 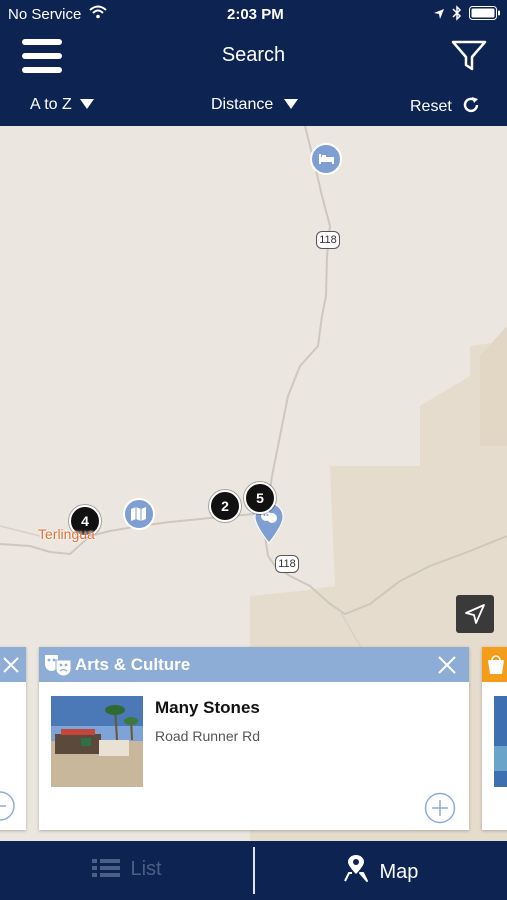 I want to click on battery-icon, so click(x=485, y=15).